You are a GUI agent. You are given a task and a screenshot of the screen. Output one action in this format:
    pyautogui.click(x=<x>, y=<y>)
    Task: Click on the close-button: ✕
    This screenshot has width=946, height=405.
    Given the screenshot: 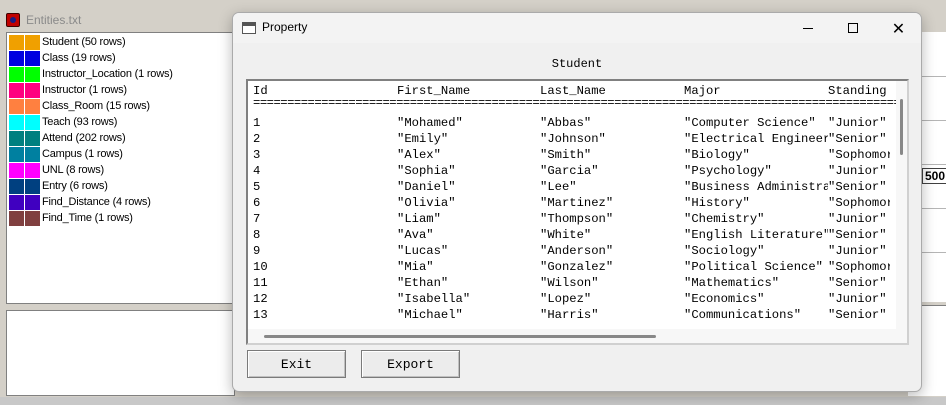 What is the action you would take?
    pyautogui.click(x=898, y=28)
    